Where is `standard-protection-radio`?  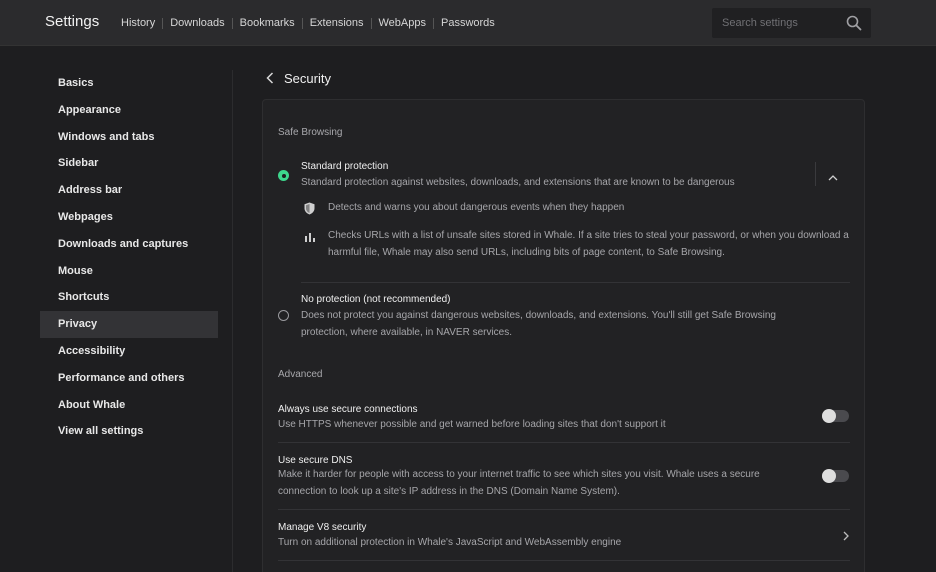 standard-protection-radio is located at coordinates (283, 175).